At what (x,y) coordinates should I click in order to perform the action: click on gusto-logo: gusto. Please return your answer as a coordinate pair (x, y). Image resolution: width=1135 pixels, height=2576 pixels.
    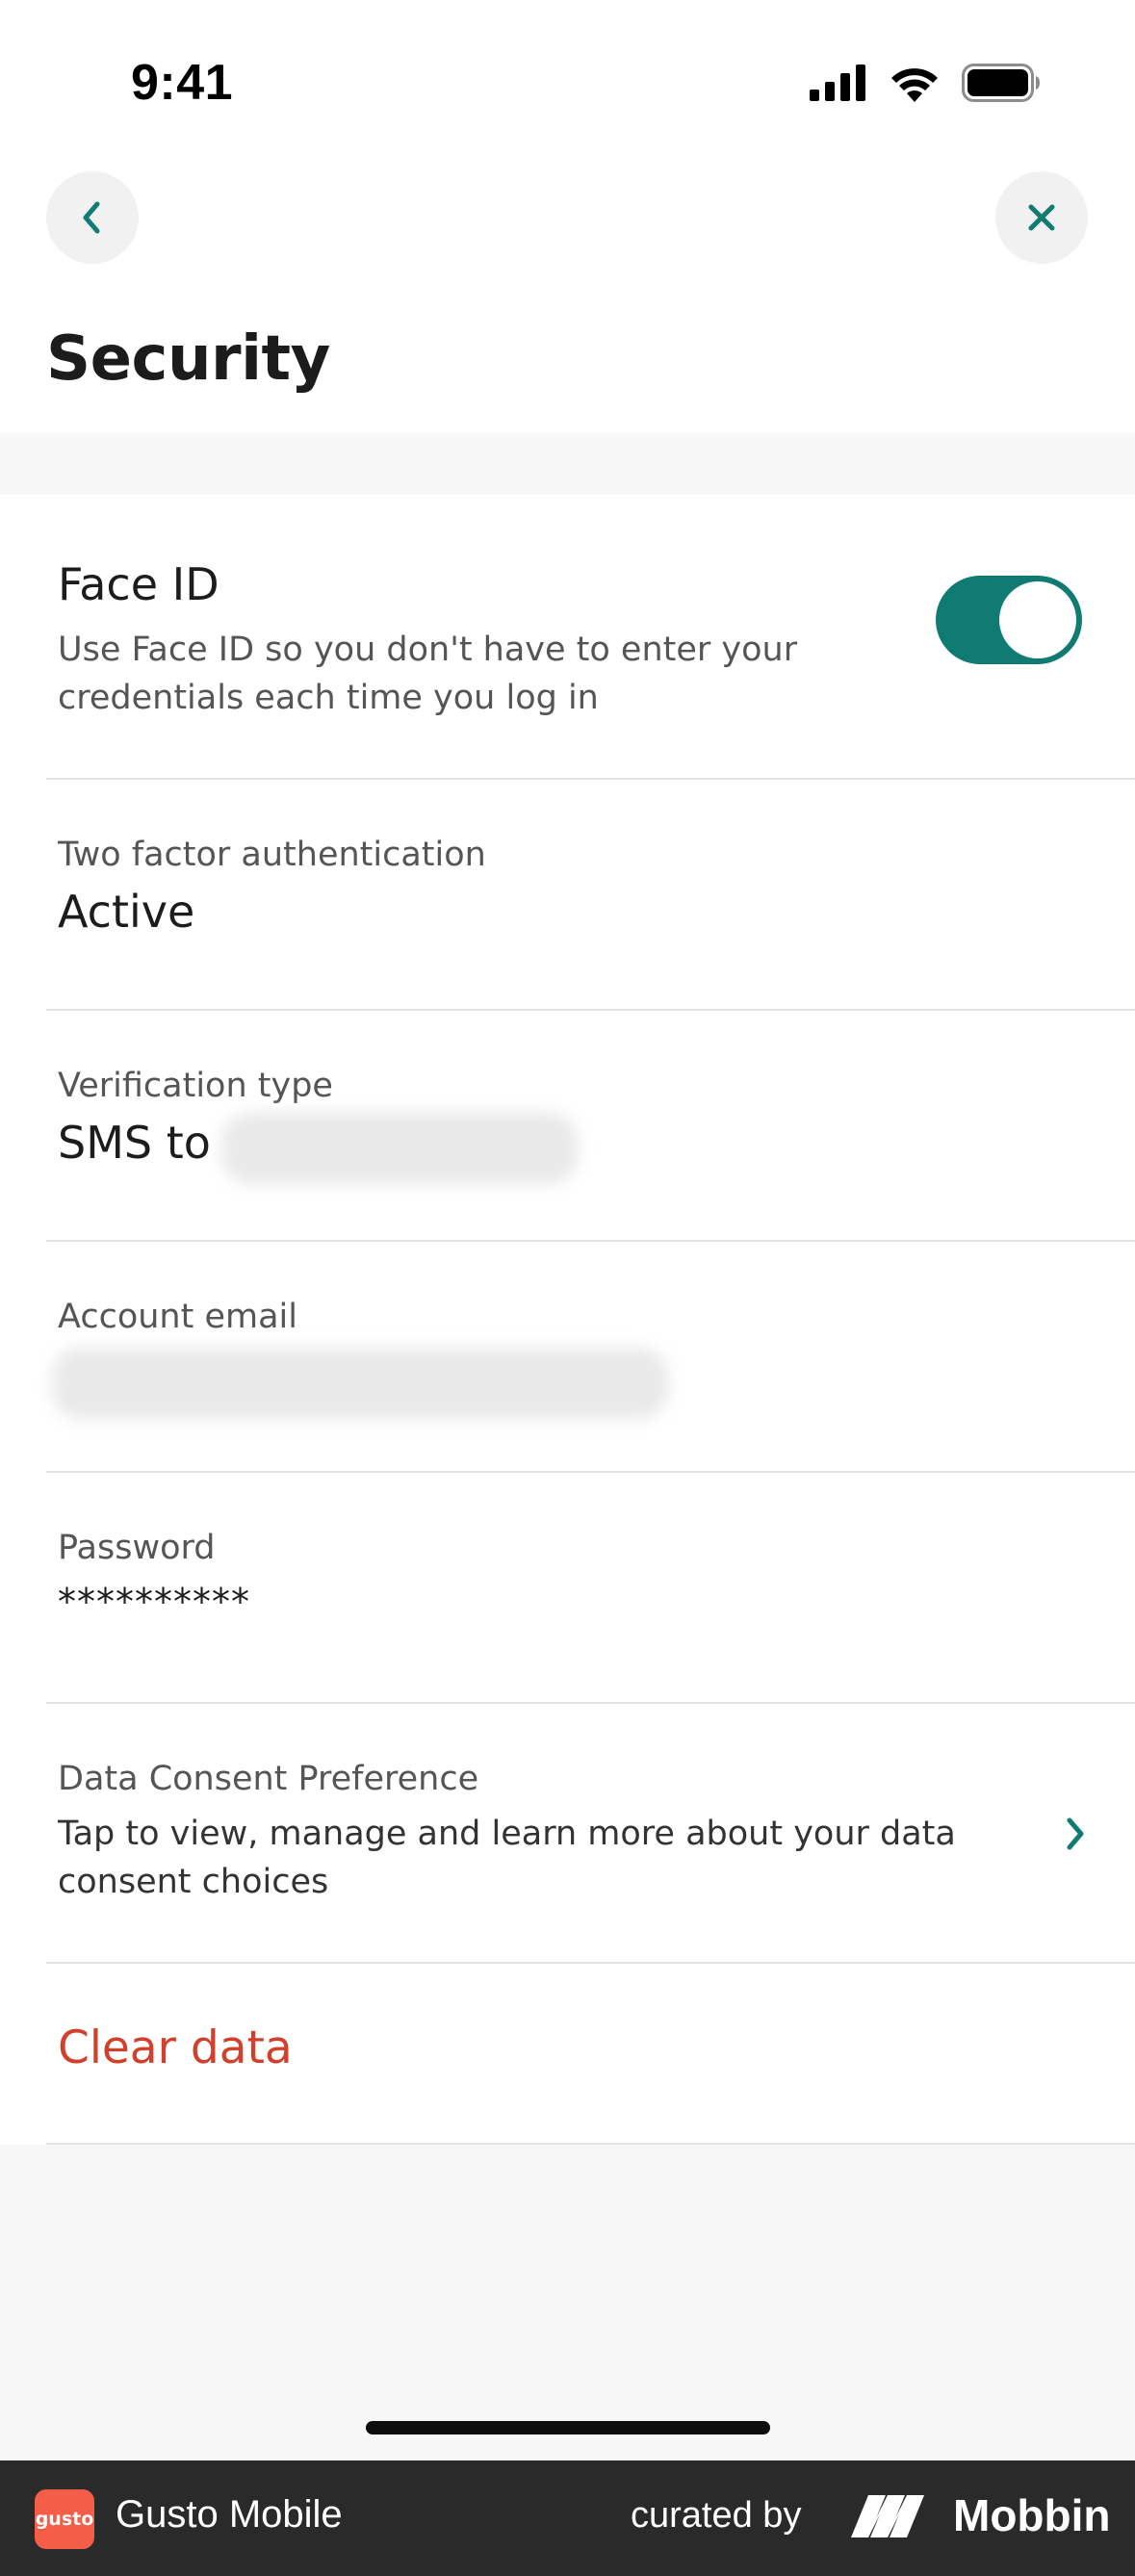
    Looking at the image, I should click on (64, 2519).